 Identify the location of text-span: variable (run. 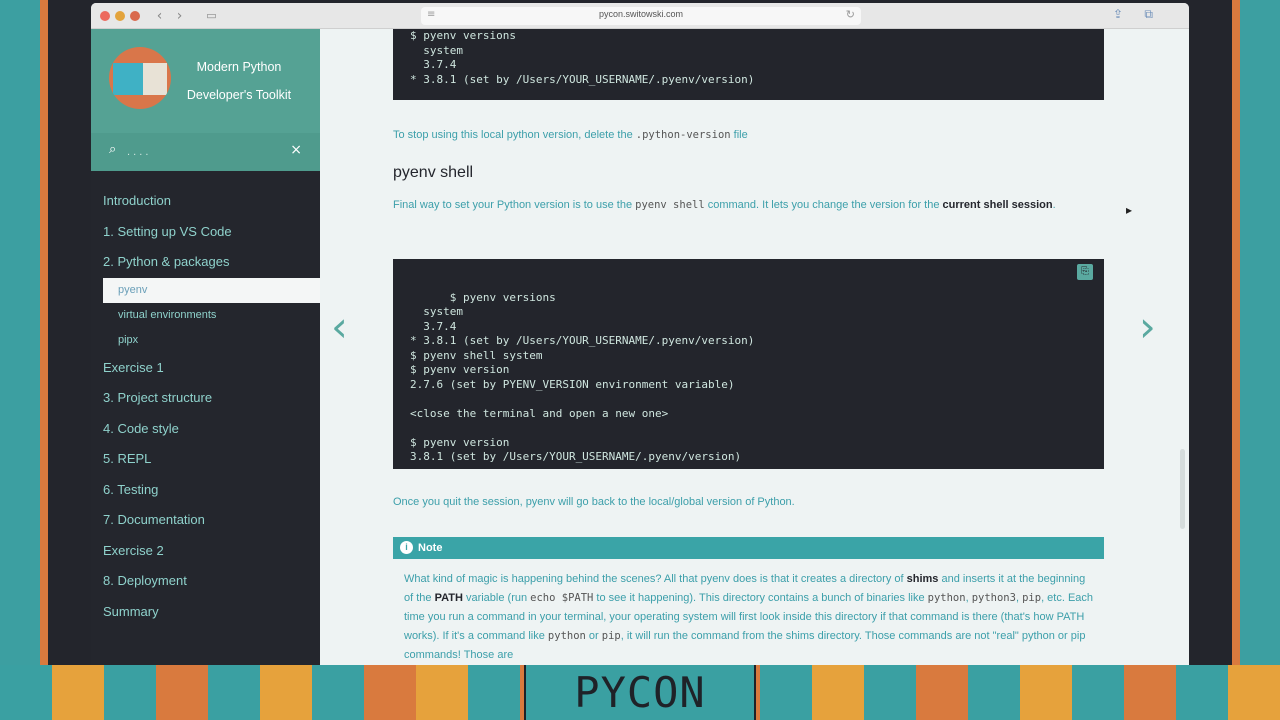
(496, 598).